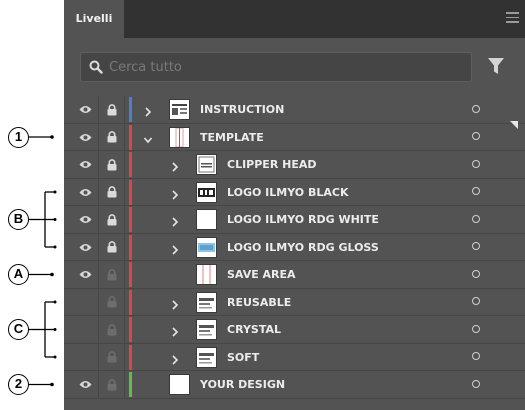  I want to click on callout-2: 2, so click(18, 384).